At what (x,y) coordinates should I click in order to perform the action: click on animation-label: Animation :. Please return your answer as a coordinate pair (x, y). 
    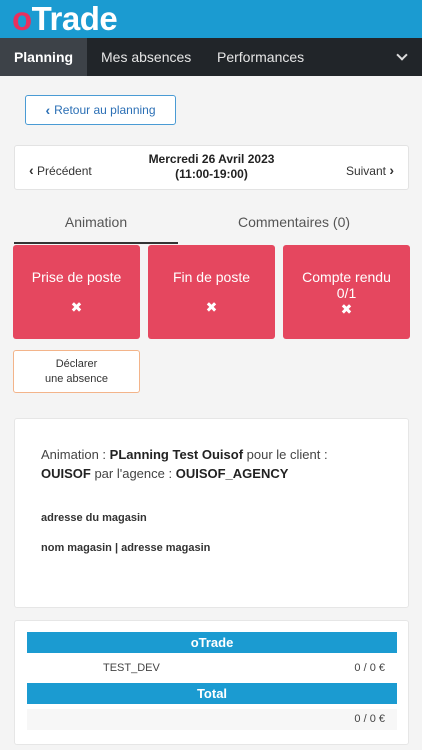
    Looking at the image, I should click on (75, 454).